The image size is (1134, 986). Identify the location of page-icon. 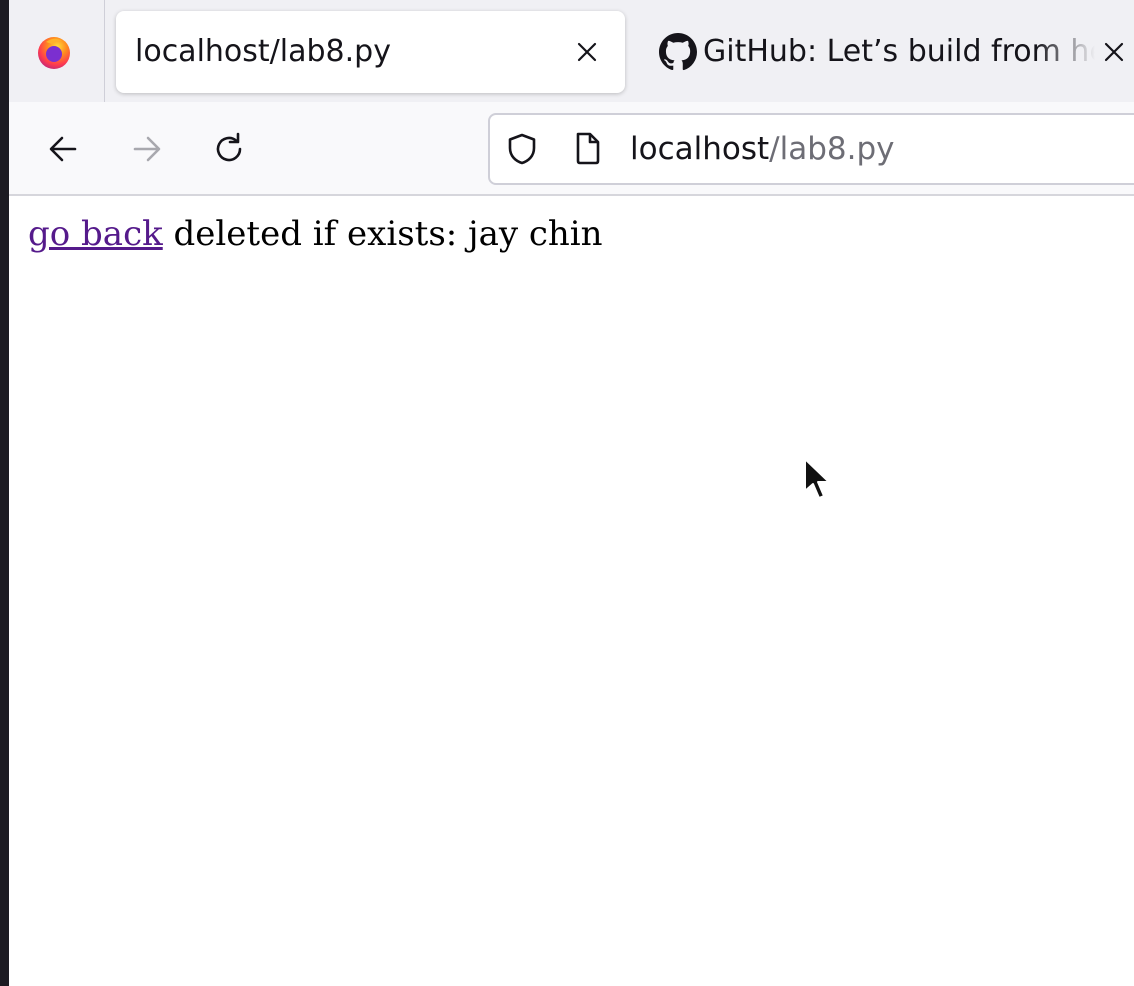
(588, 148).